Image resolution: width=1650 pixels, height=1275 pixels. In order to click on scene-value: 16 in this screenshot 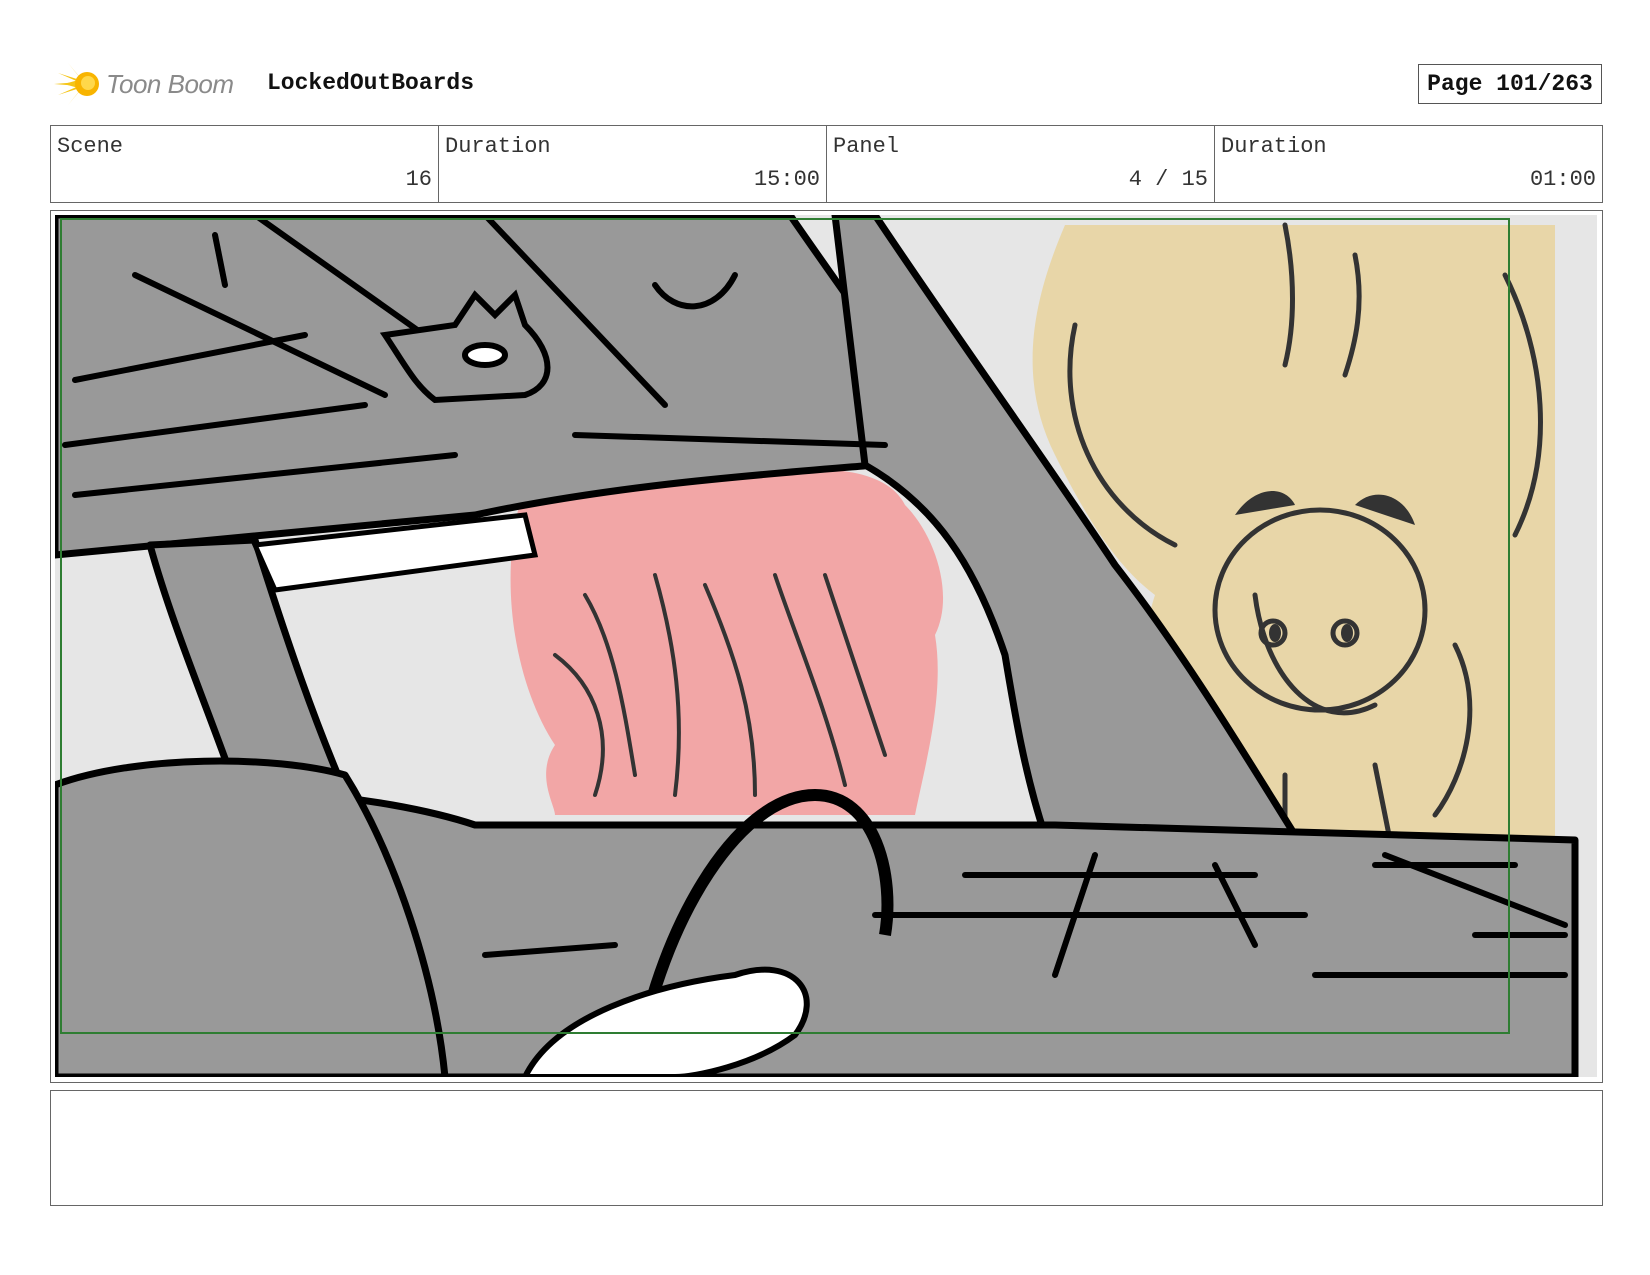, I will do `click(418, 179)`.